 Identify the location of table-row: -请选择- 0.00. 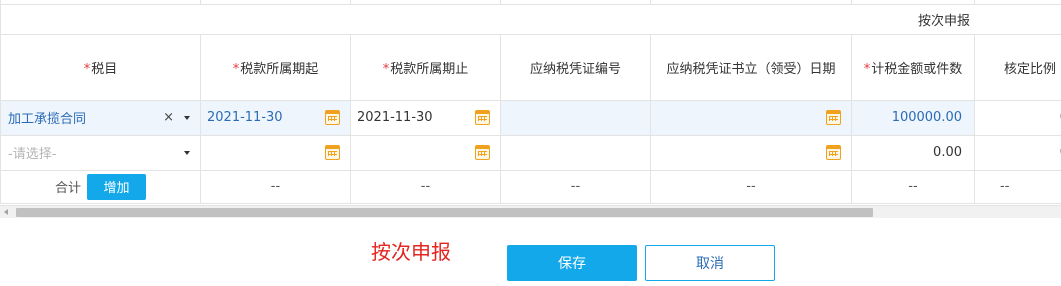
(530, 152).